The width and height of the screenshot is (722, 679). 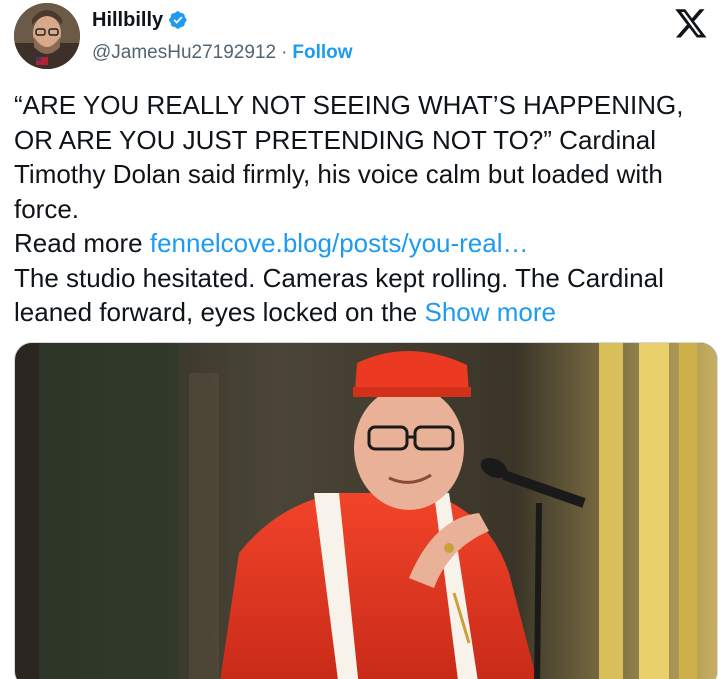 I want to click on display-name-row: Hillbilly, so click(x=222, y=20).